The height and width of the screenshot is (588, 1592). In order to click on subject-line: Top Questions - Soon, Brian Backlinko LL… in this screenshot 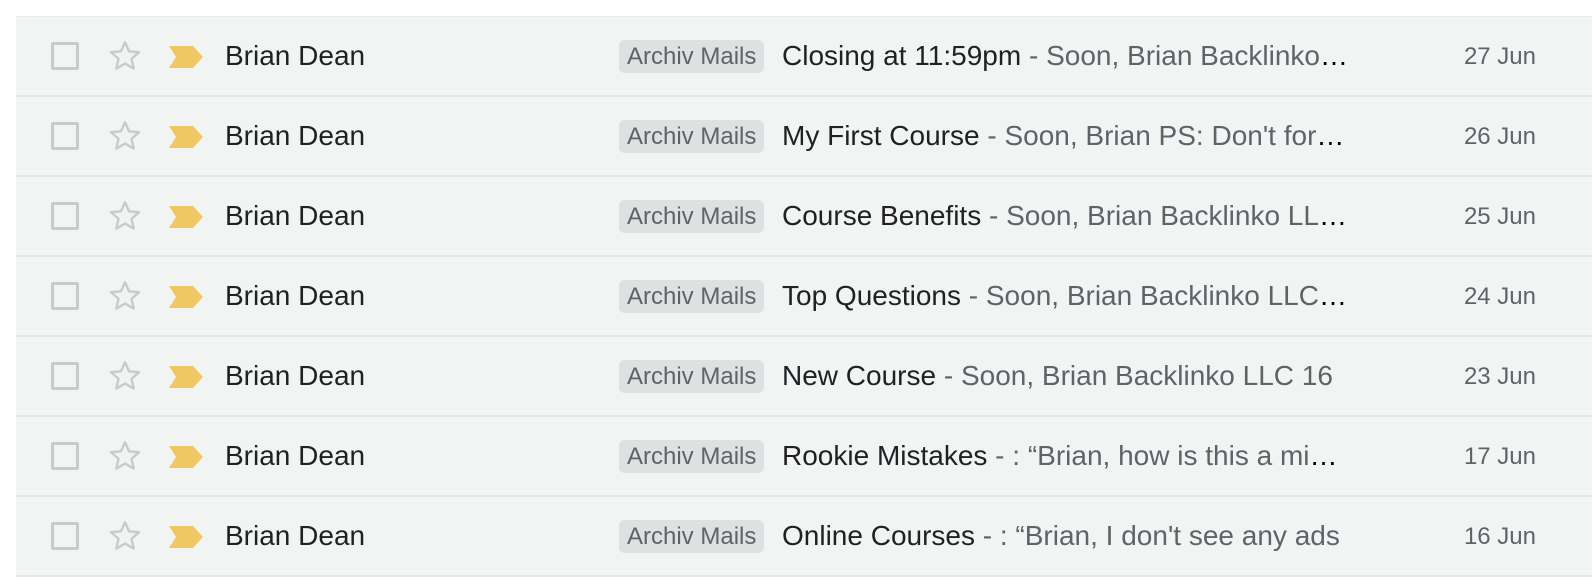, I will do `click(1065, 296)`.